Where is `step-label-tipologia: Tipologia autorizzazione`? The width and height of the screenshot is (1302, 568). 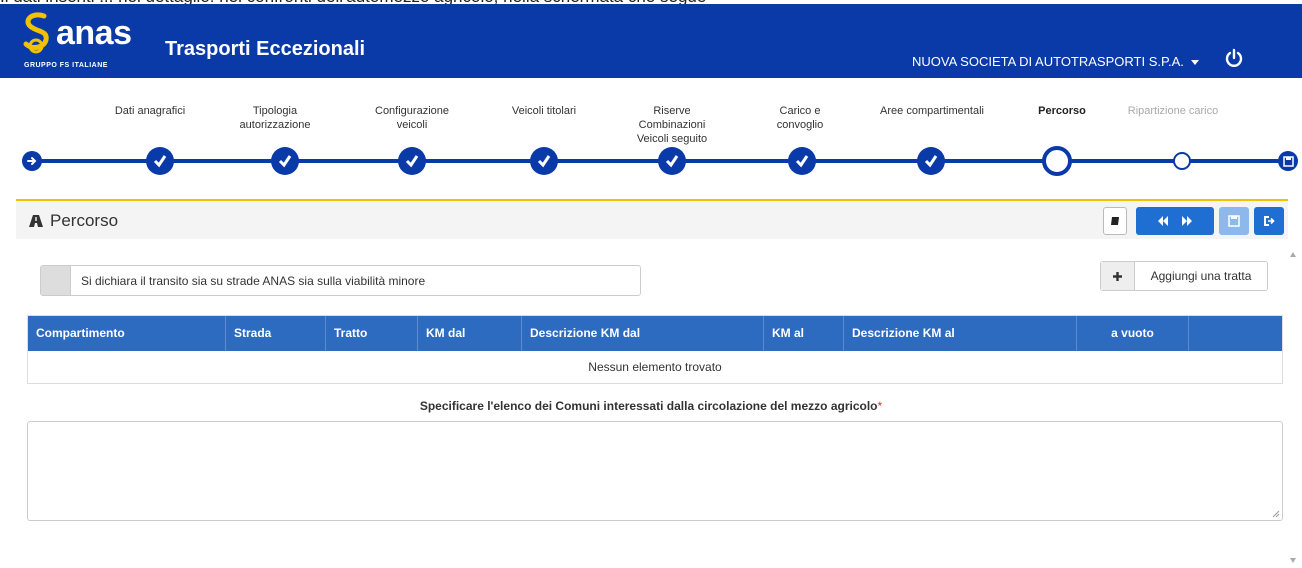
step-label-tipologia: Tipologia autorizzazione is located at coordinates (275, 118).